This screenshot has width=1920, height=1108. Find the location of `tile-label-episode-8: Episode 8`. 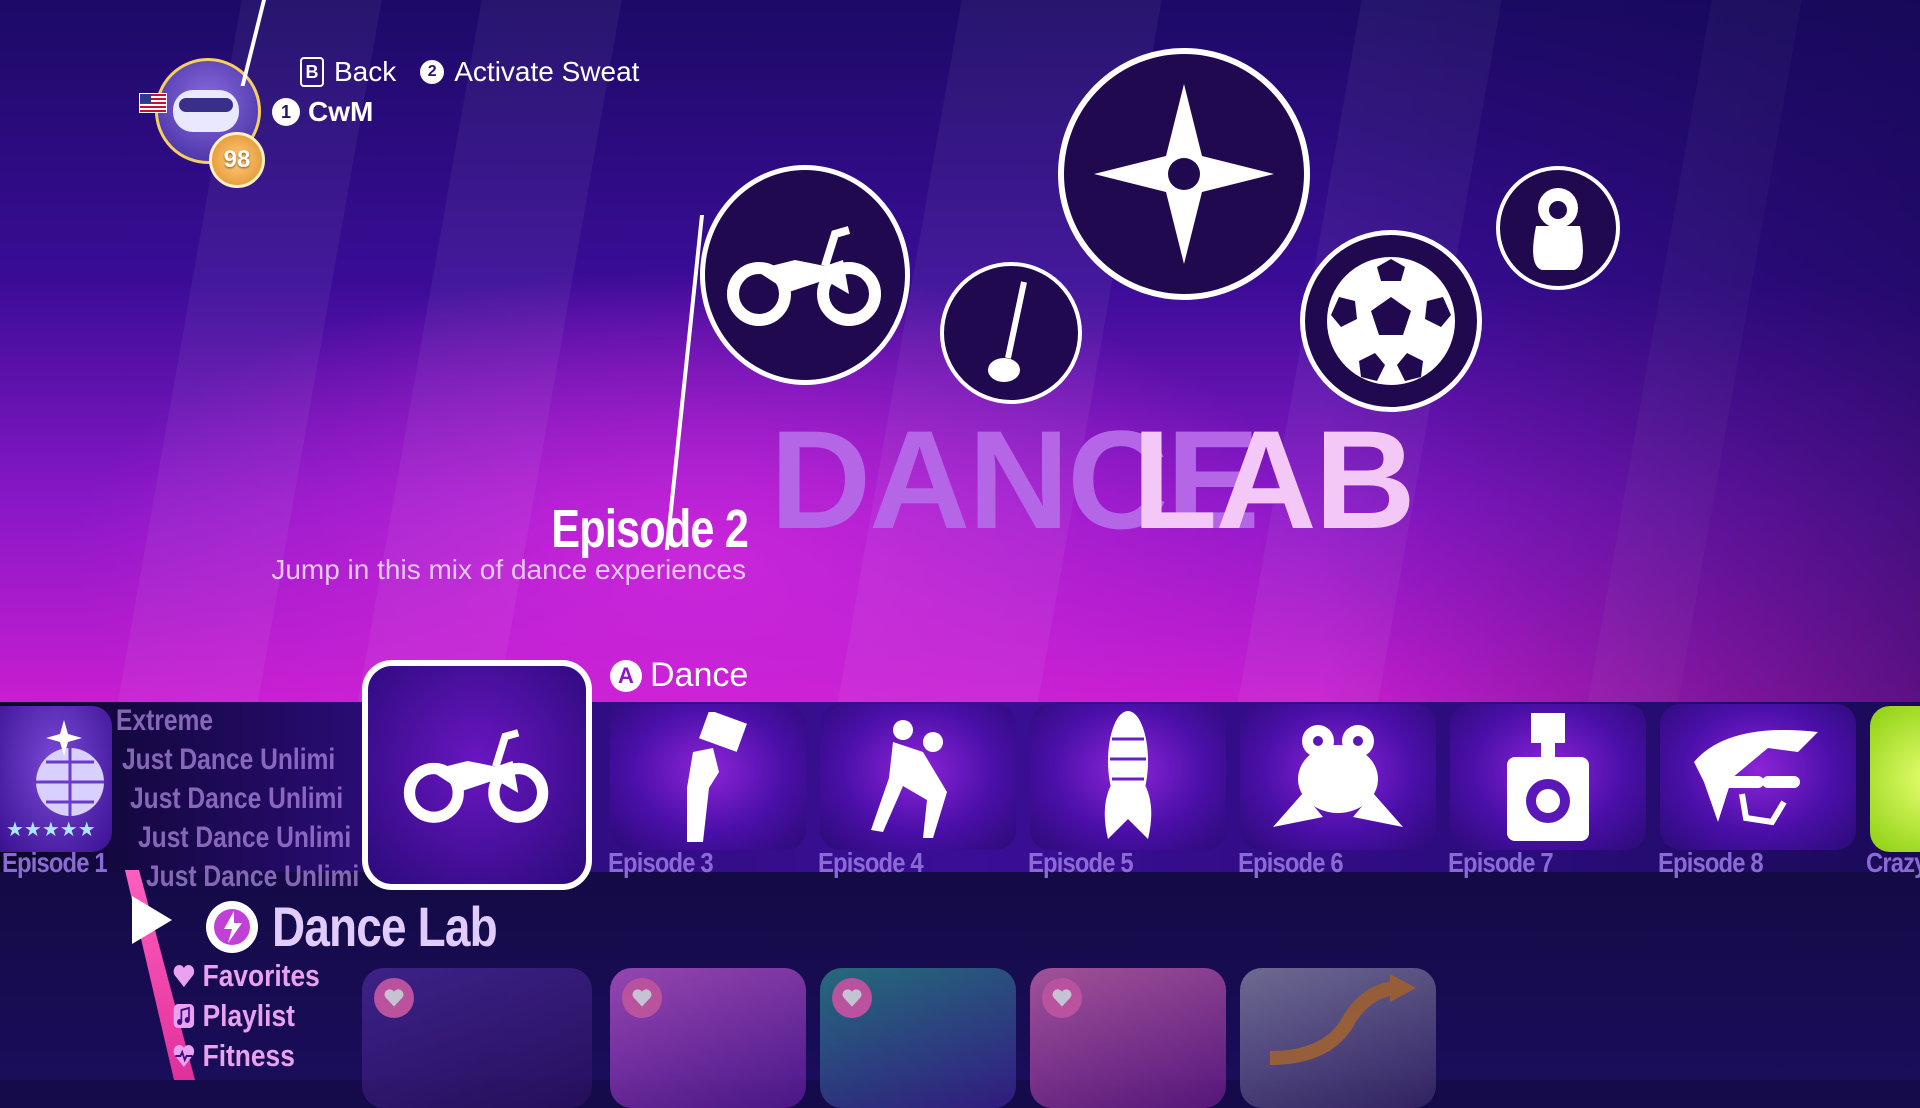

tile-label-episode-8: Episode 8 is located at coordinates (1711, 862).